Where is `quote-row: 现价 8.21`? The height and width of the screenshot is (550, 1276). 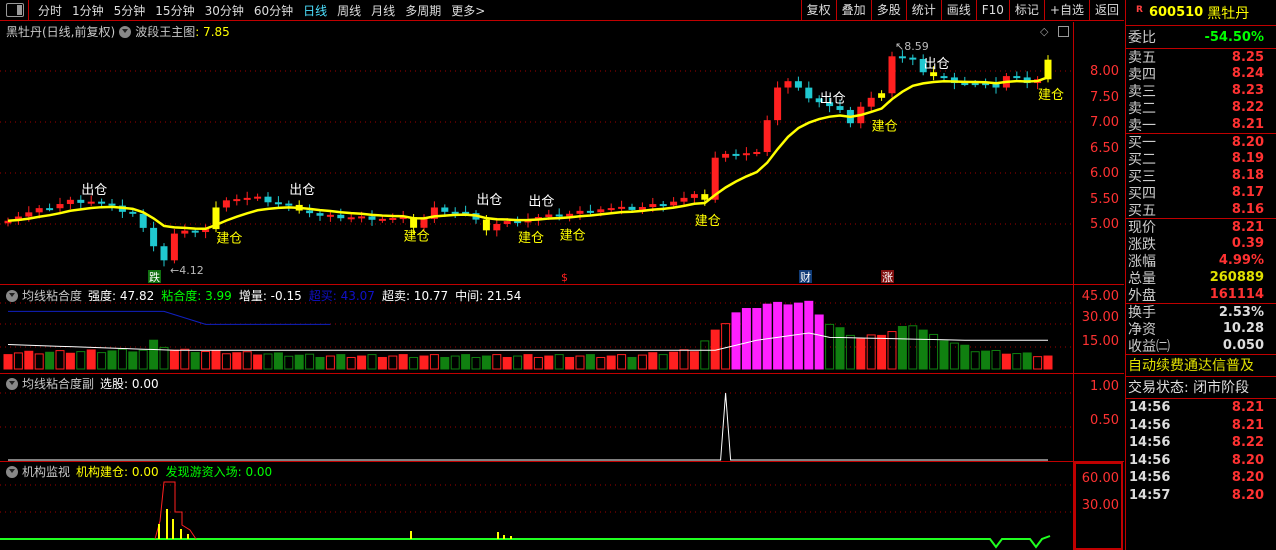
quote-row: 现价 8.21 is located at coordinates (1201, 227).